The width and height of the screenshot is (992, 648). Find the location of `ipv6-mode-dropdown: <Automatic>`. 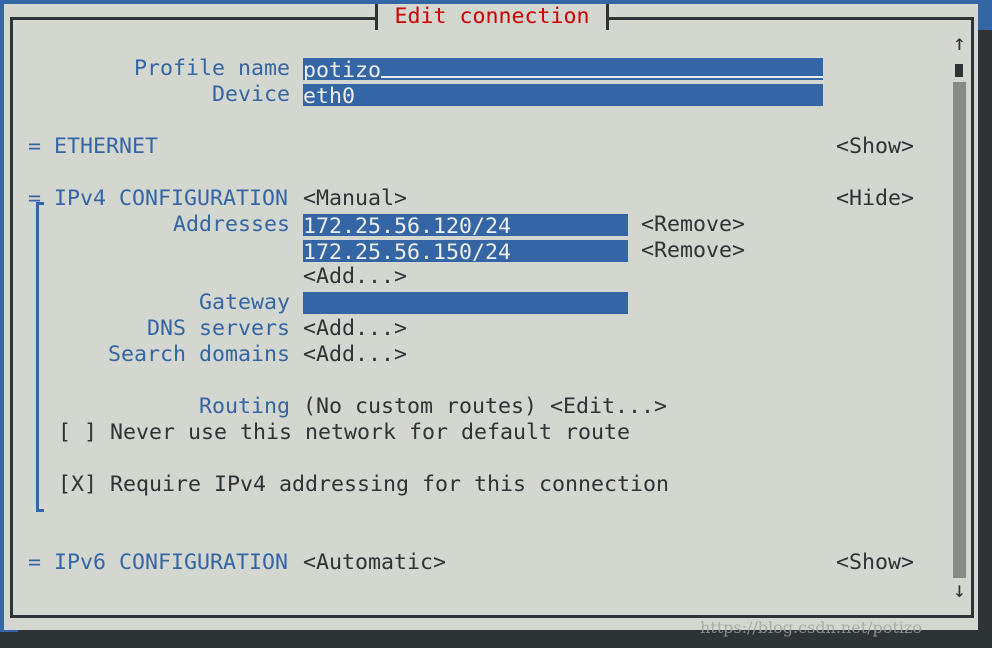

ipv6-mode-dropdown: <Automatic> is located at coordinates (374, 563).